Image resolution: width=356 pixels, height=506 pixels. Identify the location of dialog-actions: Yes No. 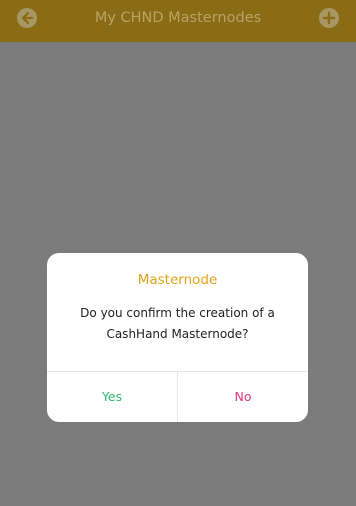
(177, 397).